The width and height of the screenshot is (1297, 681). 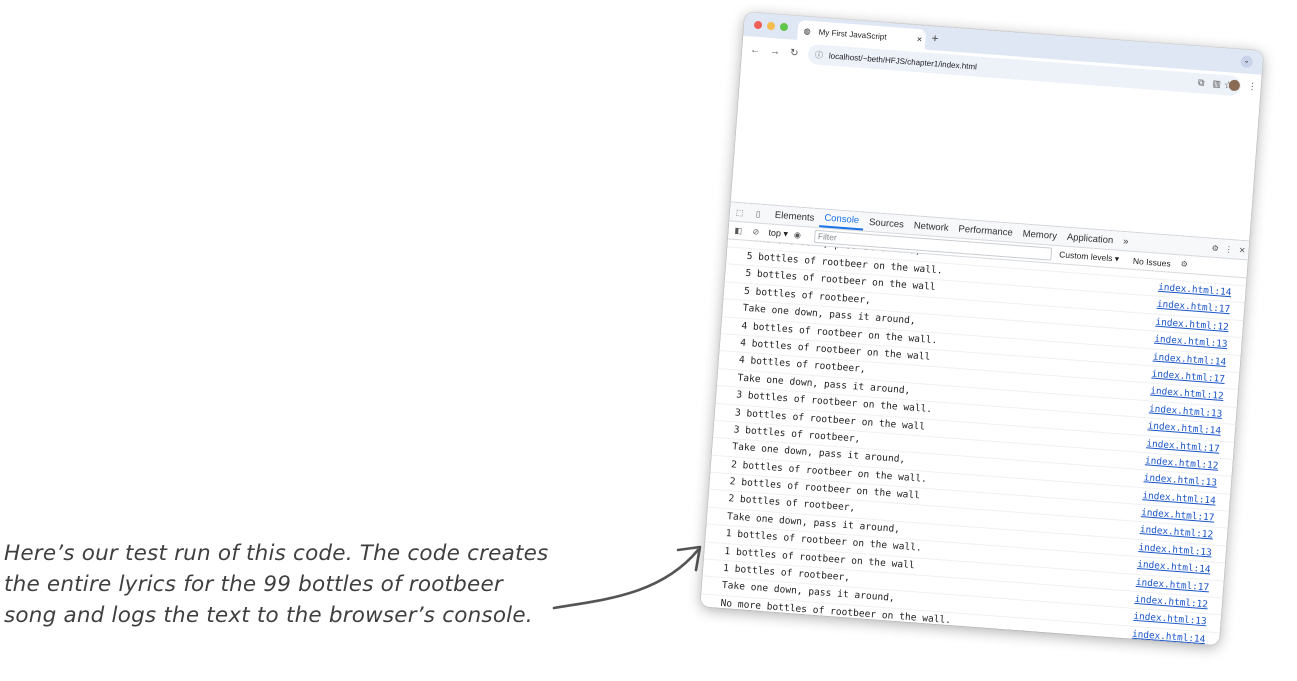 I want to click on sidebar-toggle-icon: ◧, so click(x=740, y=231).